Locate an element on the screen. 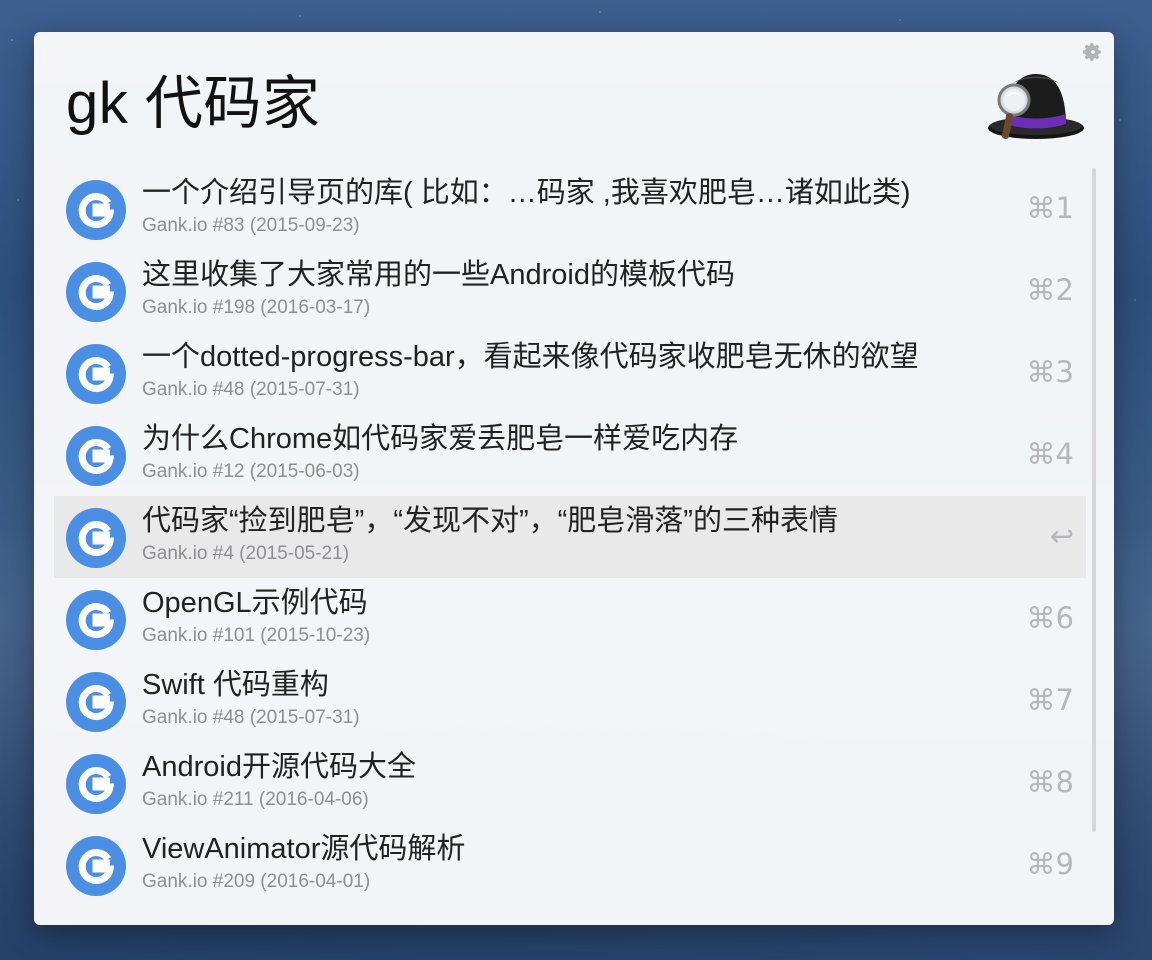 Image resolution: width=1152 pixels, height=960 pixels. result-title: 代码家“捡到肥皂”，“发现不对”，“肥皂滑落”的三种表情 is located at coordinates (490, 521).